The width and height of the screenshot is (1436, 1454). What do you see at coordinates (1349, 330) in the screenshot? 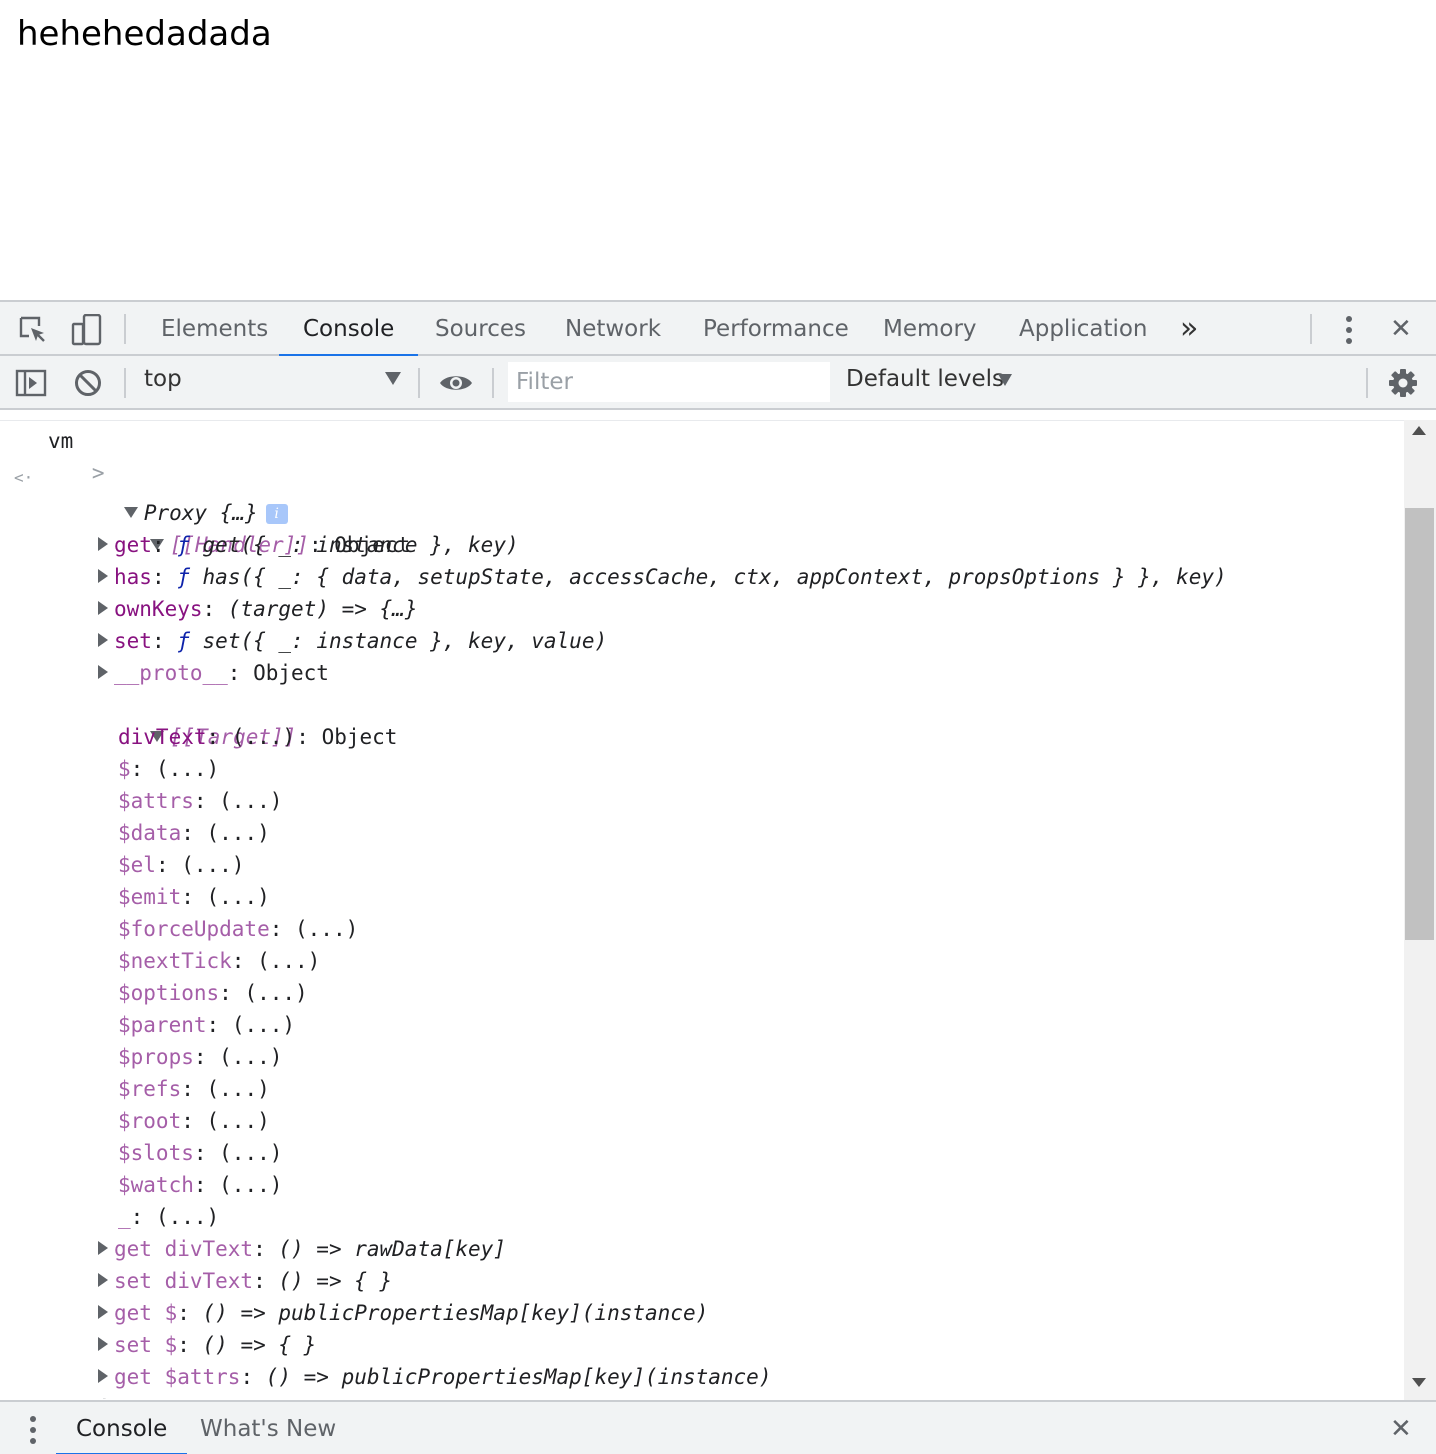
I see `kebab-menu-icon` at bounding box center [1349, 330].